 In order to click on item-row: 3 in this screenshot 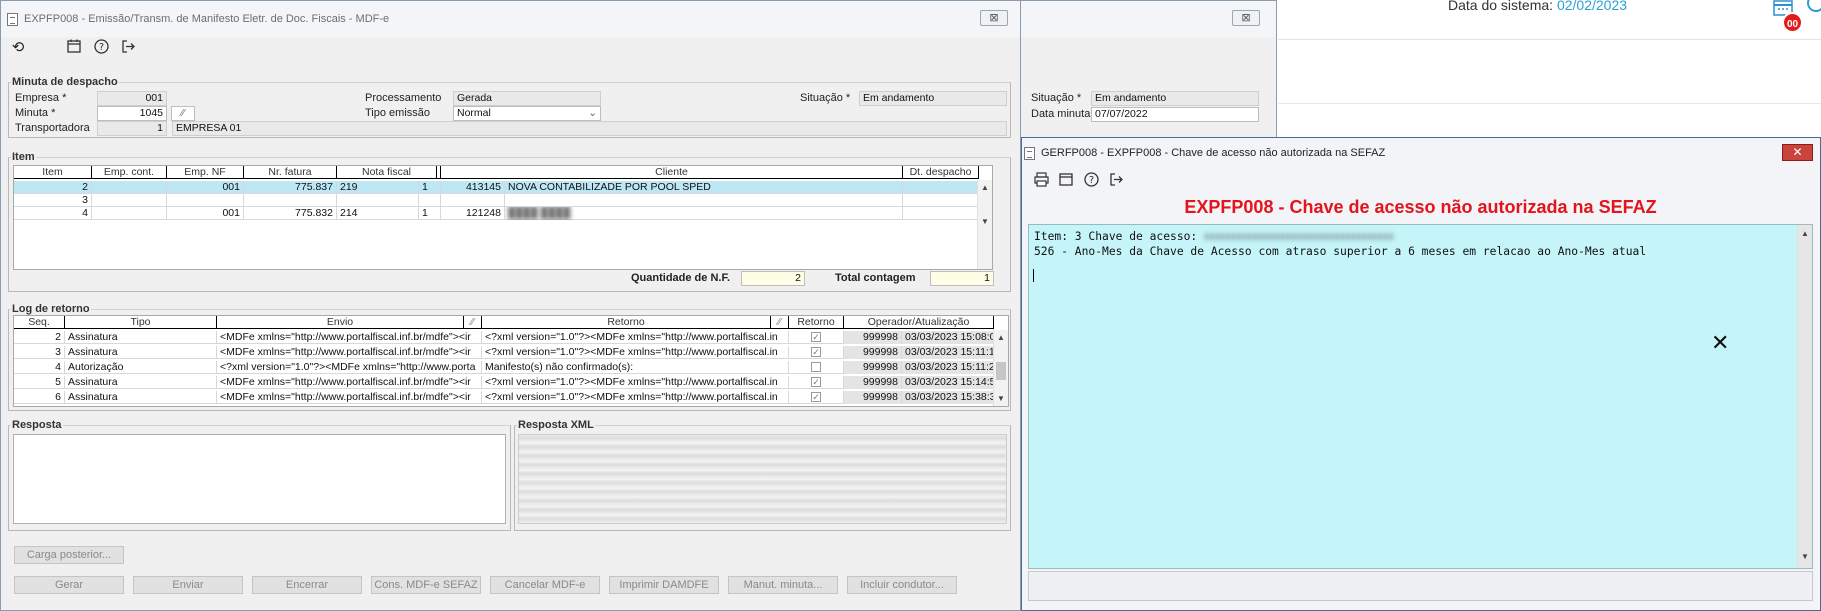, I will do `click(496, 200)`.